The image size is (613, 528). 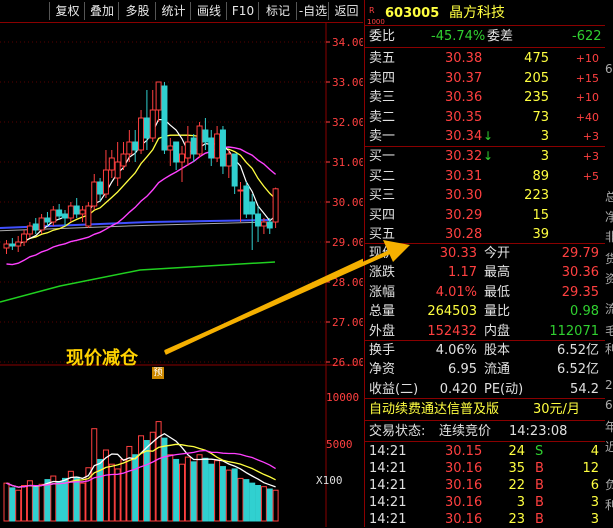 I want to click on bid-change: +5, so click(x=590, y=176).